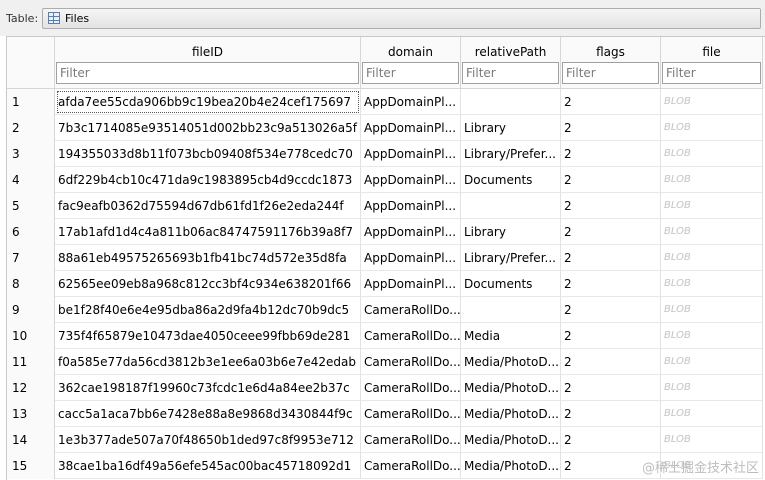  Describe the element at coordinates (208, 336) in the screenshot. I see `cell-fileID: 735f4f65879e10473dae4050ceee99fbb69de281` at that location.